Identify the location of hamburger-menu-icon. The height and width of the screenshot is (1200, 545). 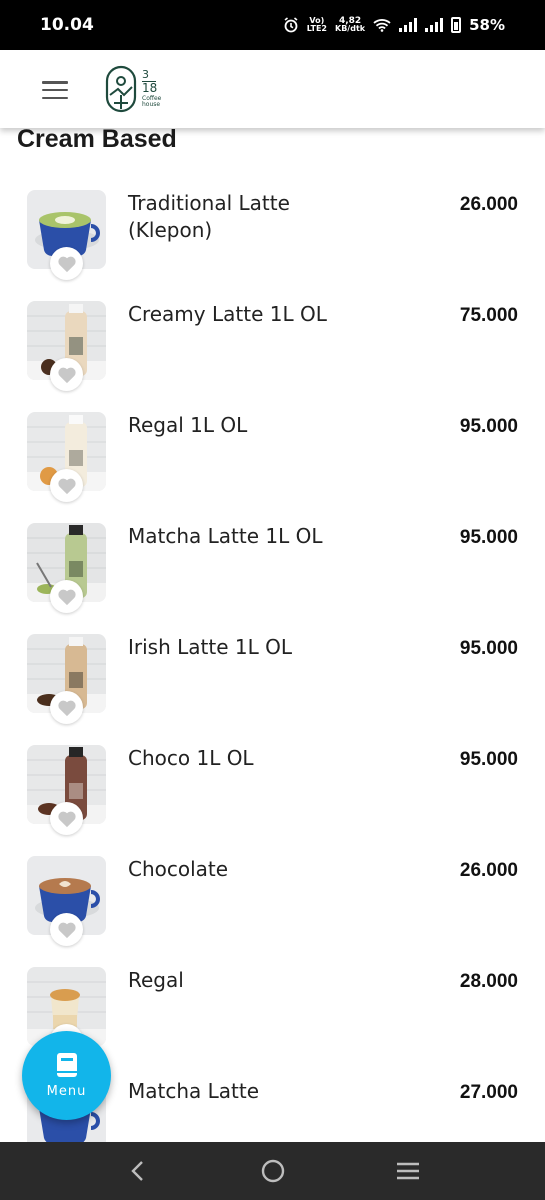
(55, 90).